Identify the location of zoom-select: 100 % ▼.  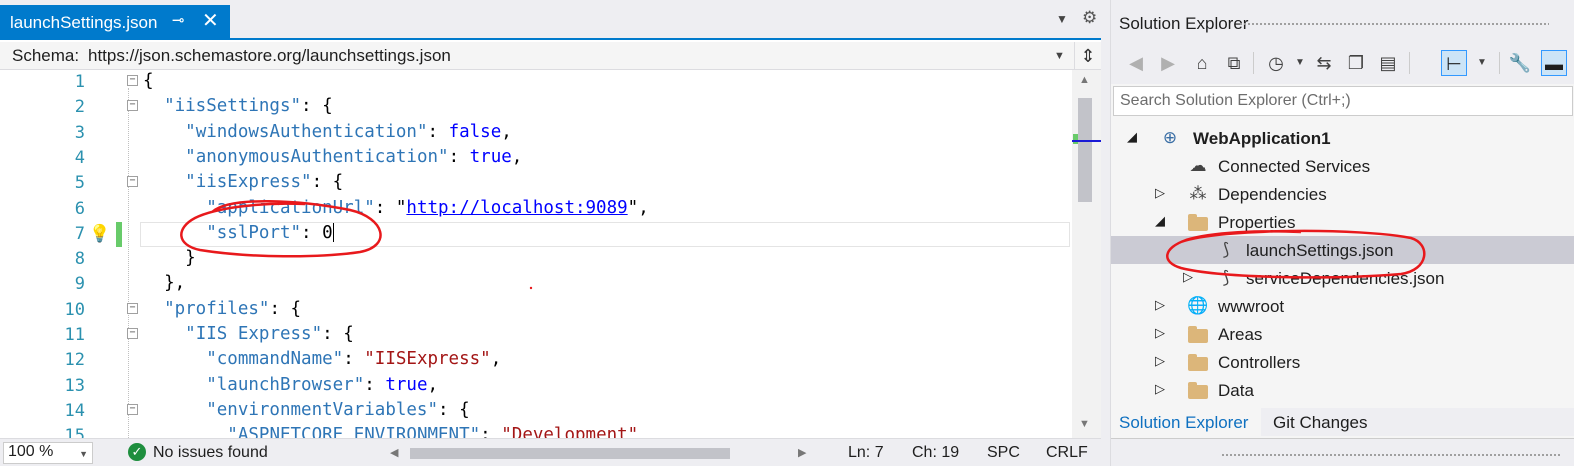
(48, 453).